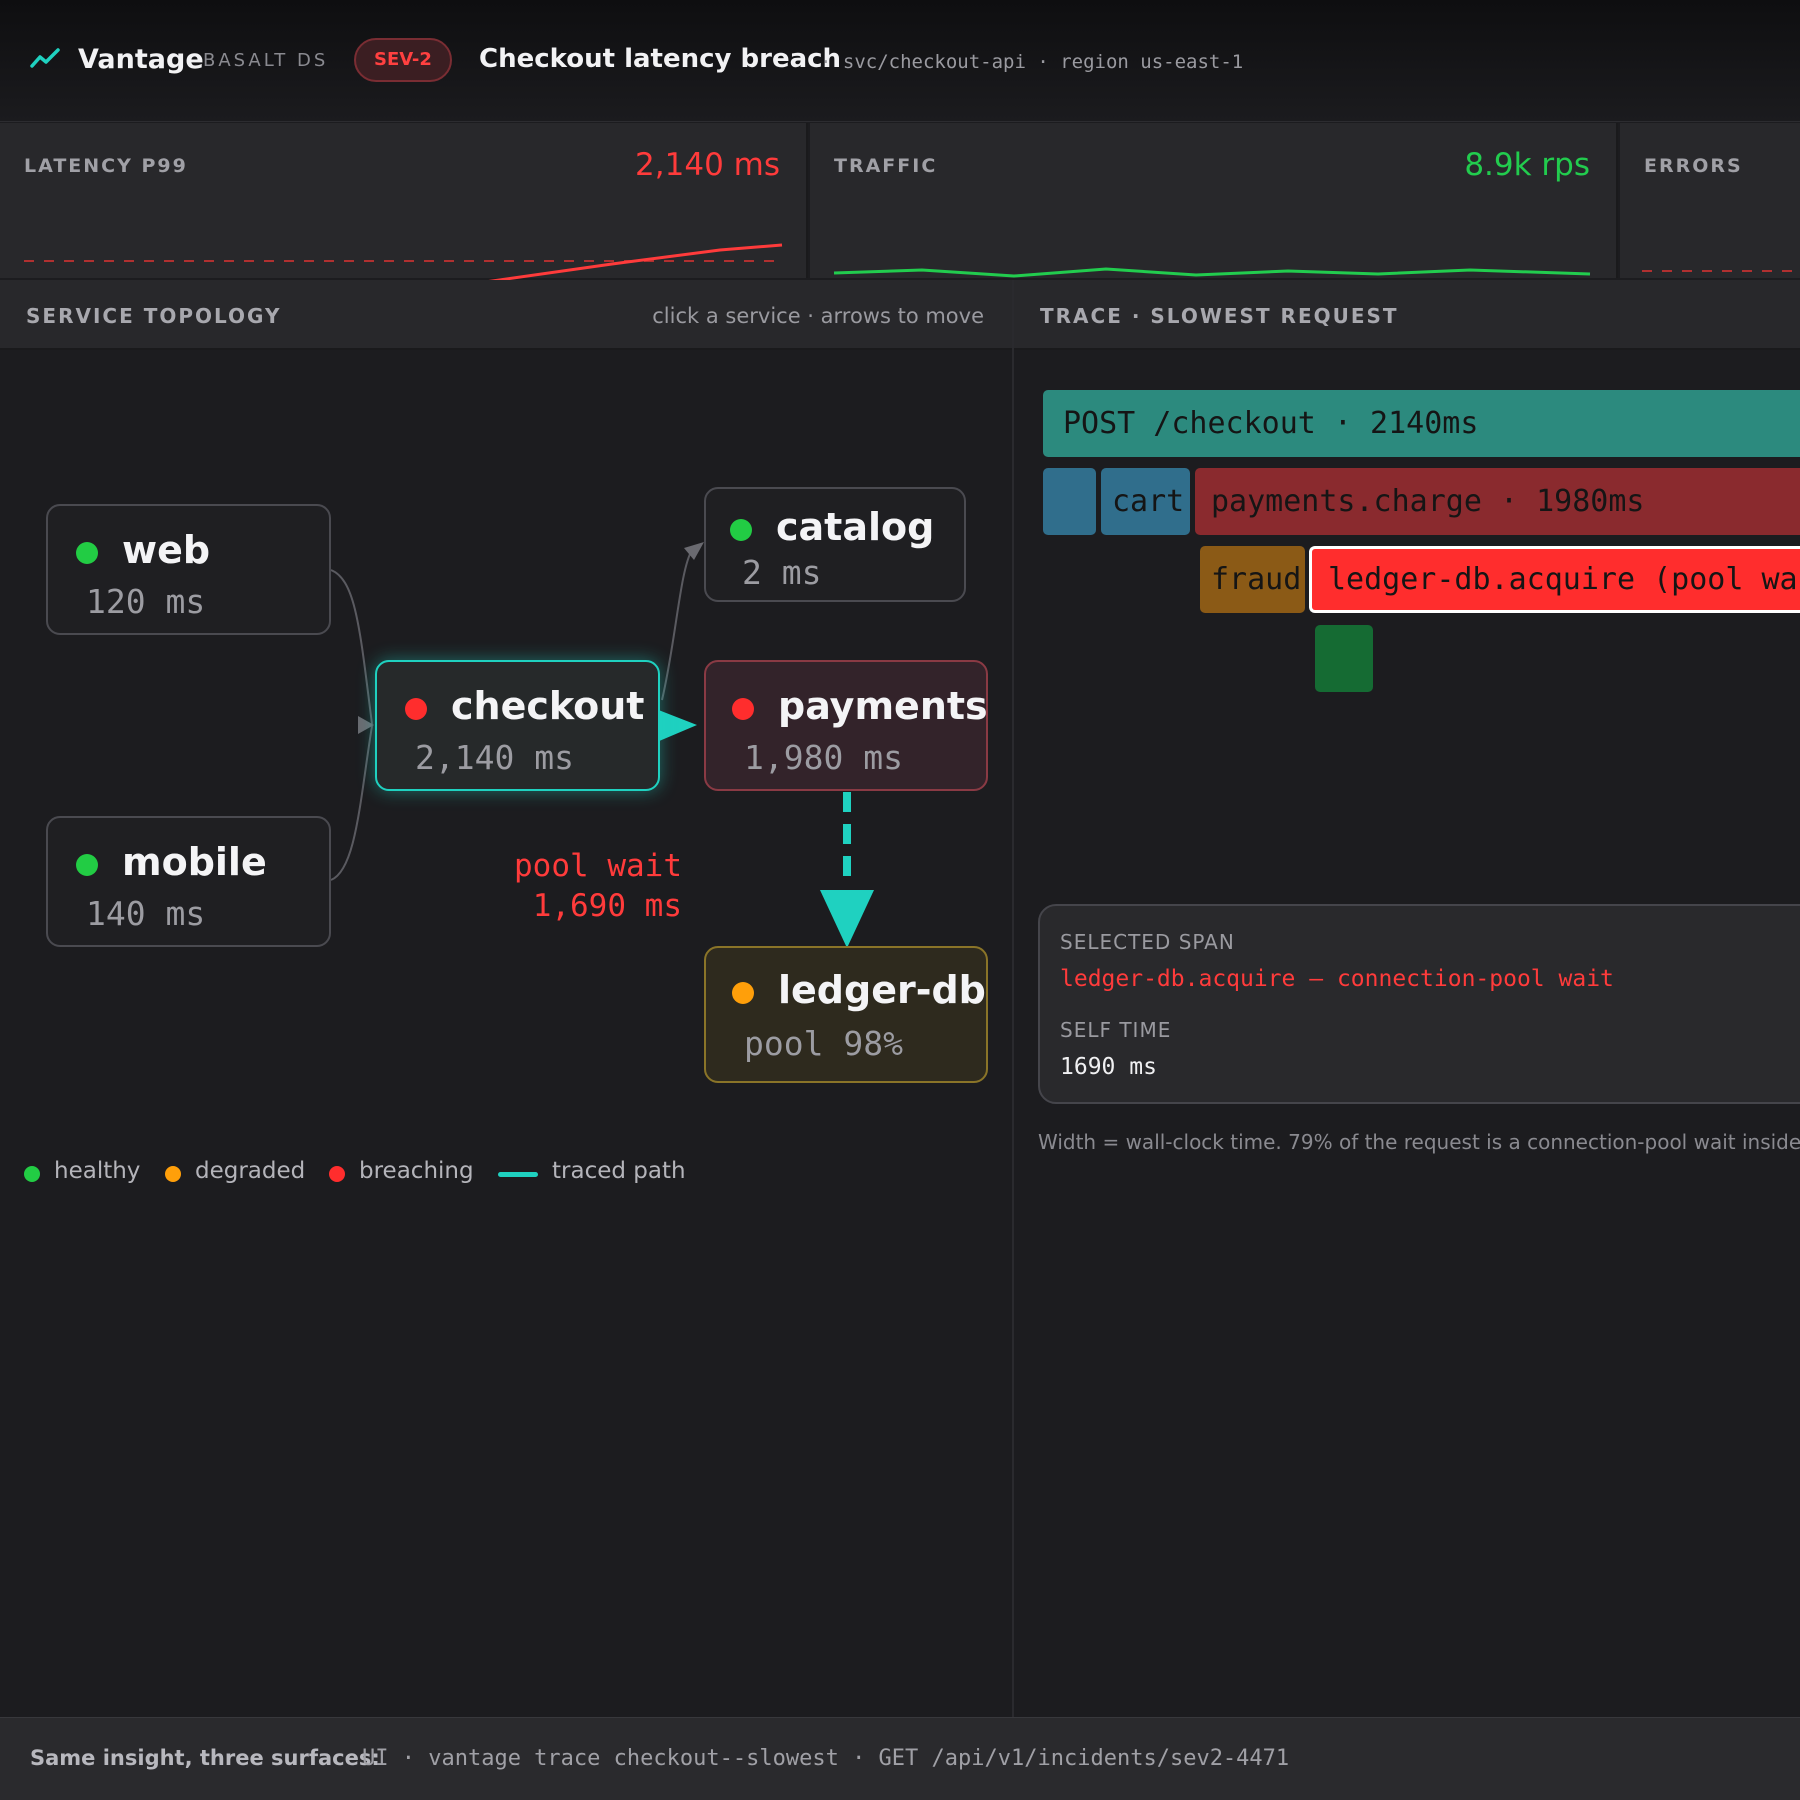 This screenshot has height=1800, width=1800. I want to click on node-name: mobile, so click(194, 862).